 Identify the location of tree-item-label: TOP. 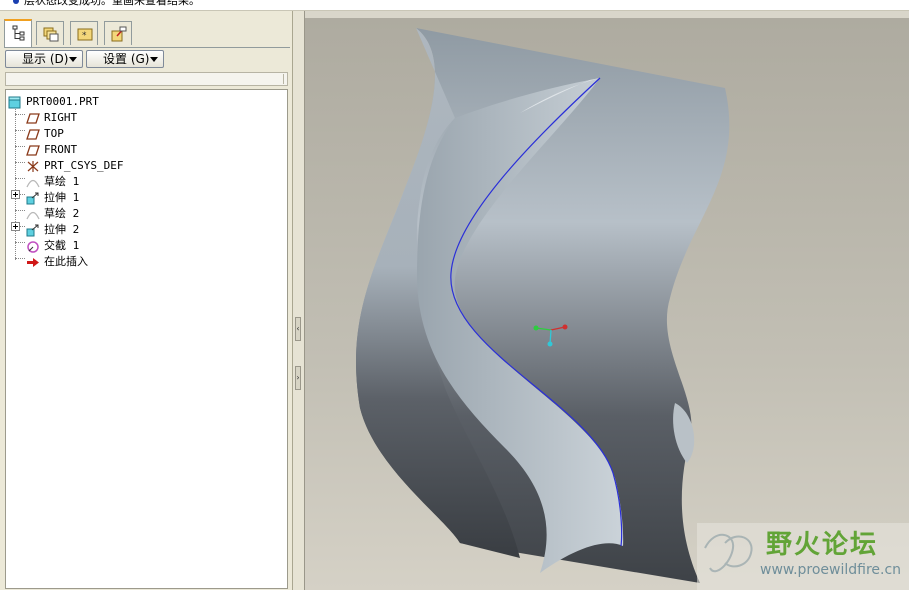
(54, 133).